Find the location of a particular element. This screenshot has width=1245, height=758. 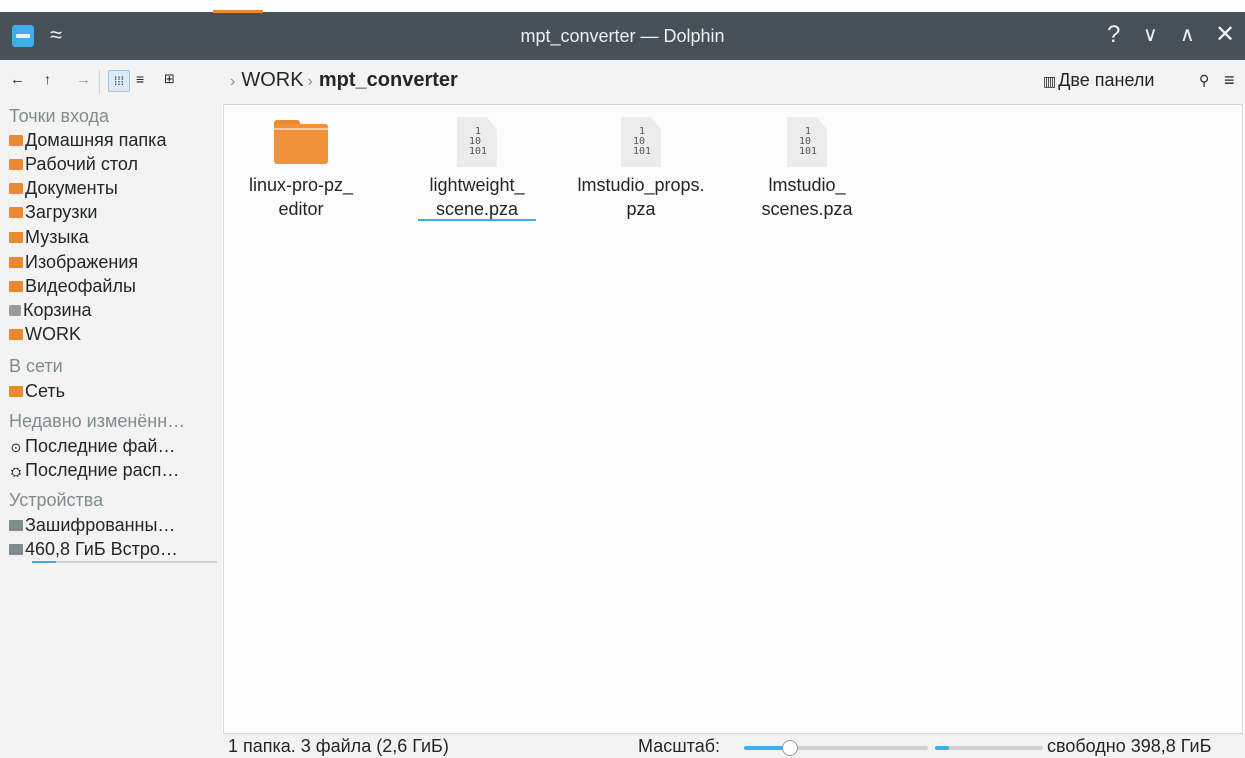

drive-usage-bar is located at coordinates (124, 562).